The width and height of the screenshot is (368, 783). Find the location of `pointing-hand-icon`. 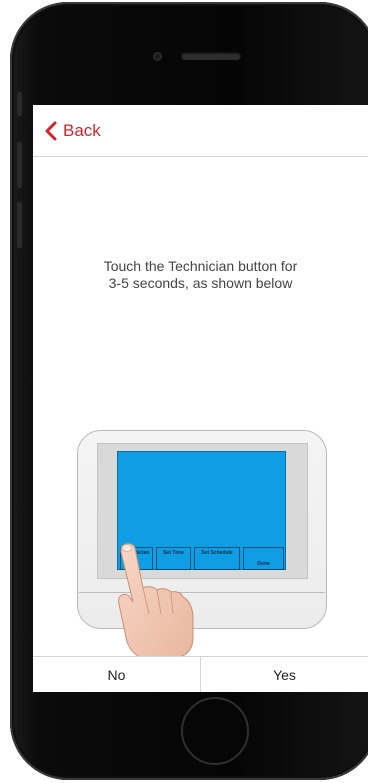

pointing-hand-icon is located at coordinates (156, 600).